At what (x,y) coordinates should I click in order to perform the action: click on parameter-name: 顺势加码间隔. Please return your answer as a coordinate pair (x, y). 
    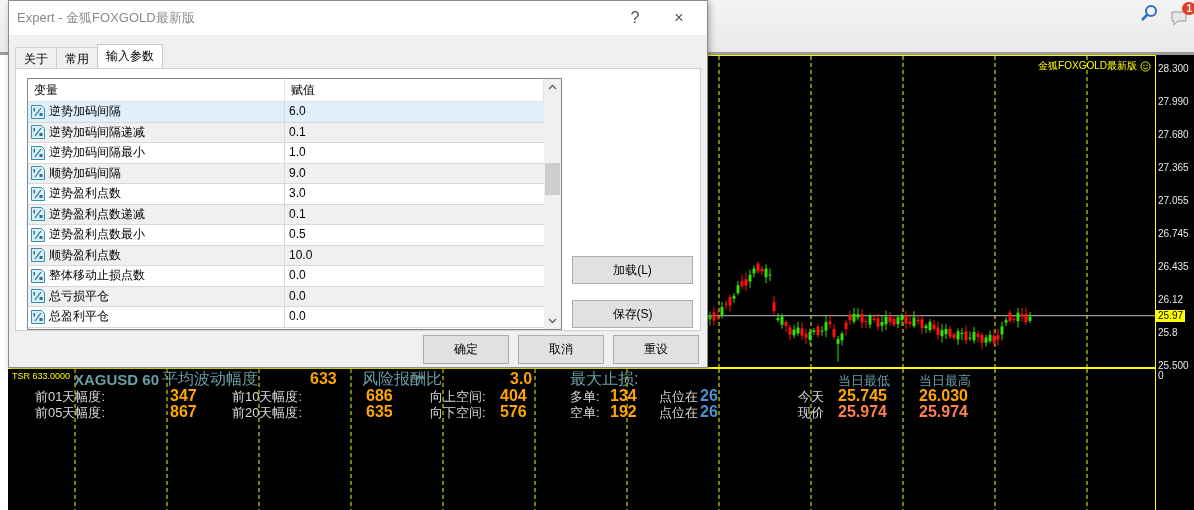
    Looking at the image, I should click on (85, 173).